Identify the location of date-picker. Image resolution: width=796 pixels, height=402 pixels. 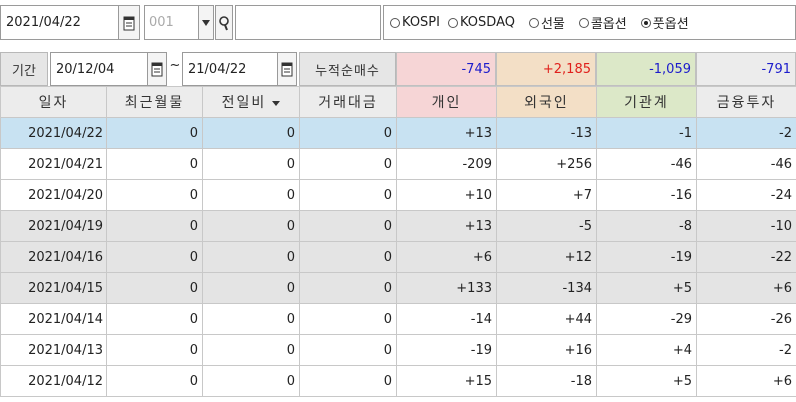
(70, 22).